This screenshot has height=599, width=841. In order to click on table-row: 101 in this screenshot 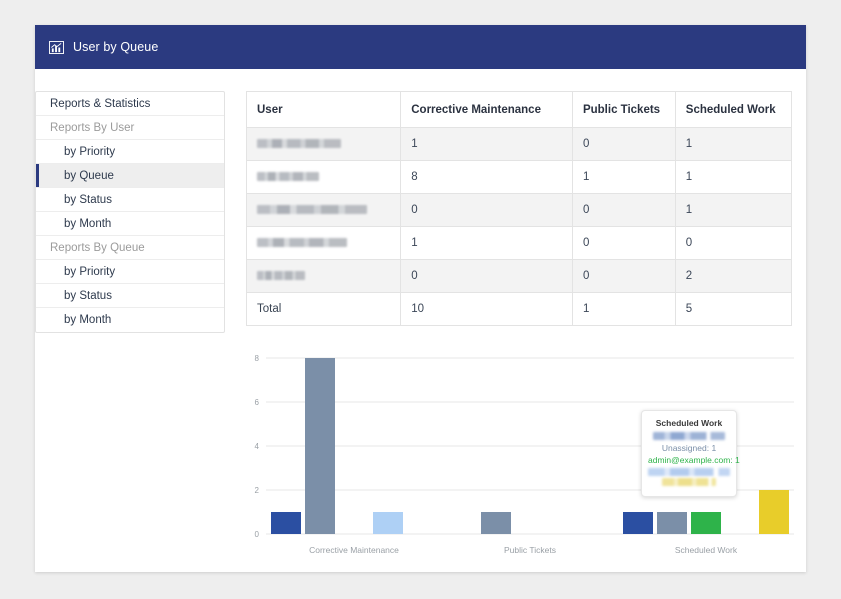, I will do `click(519, 144)`.